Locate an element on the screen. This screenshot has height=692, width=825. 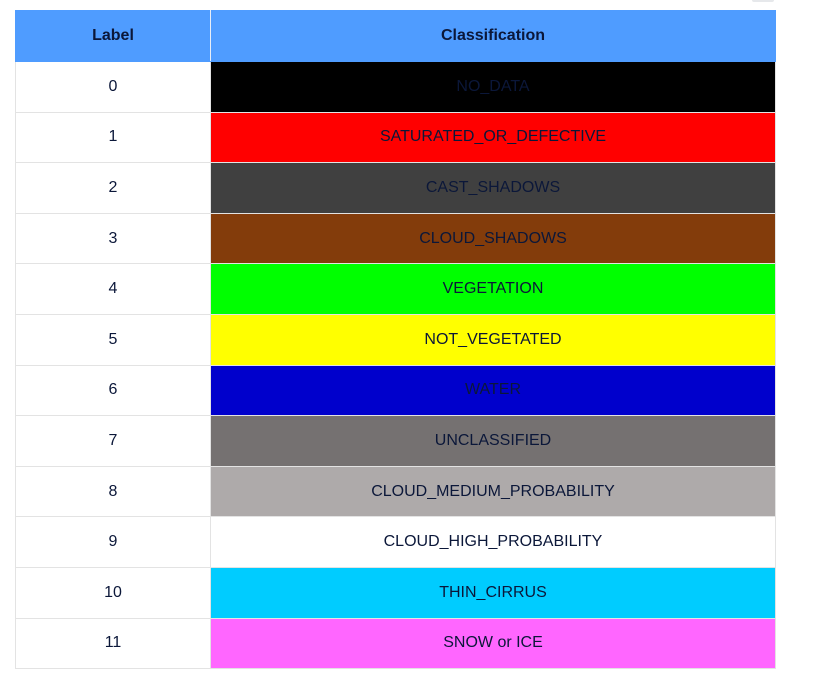
label-cell: 10 is located at coordinates (113, 592).